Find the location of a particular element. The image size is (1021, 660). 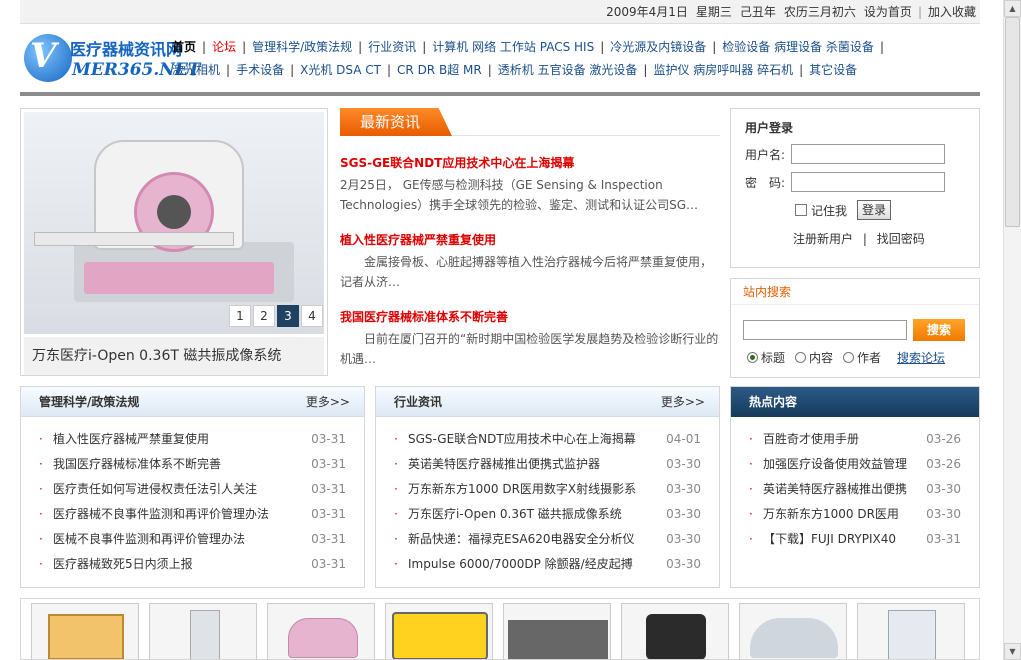

search-forum-link: 搜索论坛 is located at coordinates (921, 357).